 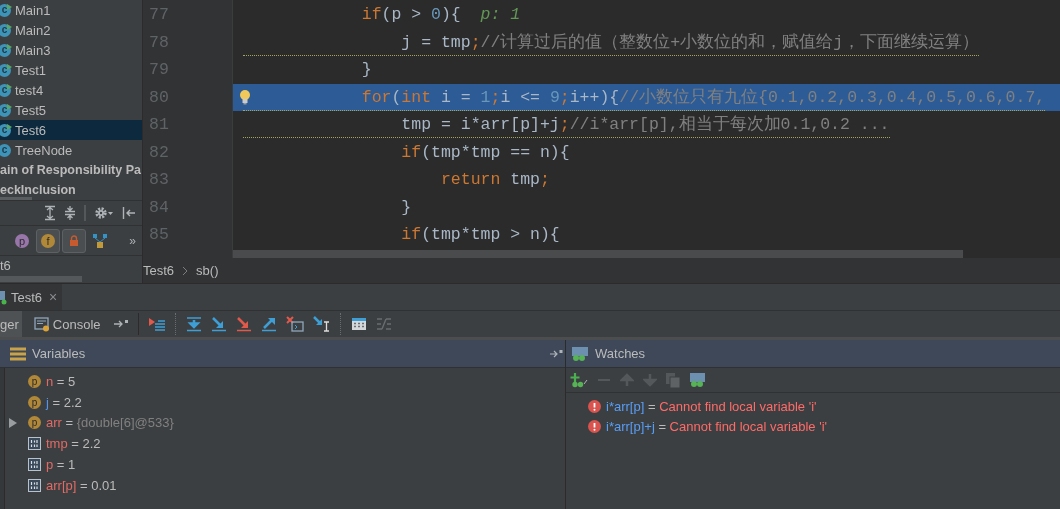 I want to click on variable-entry: n = 5, so click(x=61, y=381).